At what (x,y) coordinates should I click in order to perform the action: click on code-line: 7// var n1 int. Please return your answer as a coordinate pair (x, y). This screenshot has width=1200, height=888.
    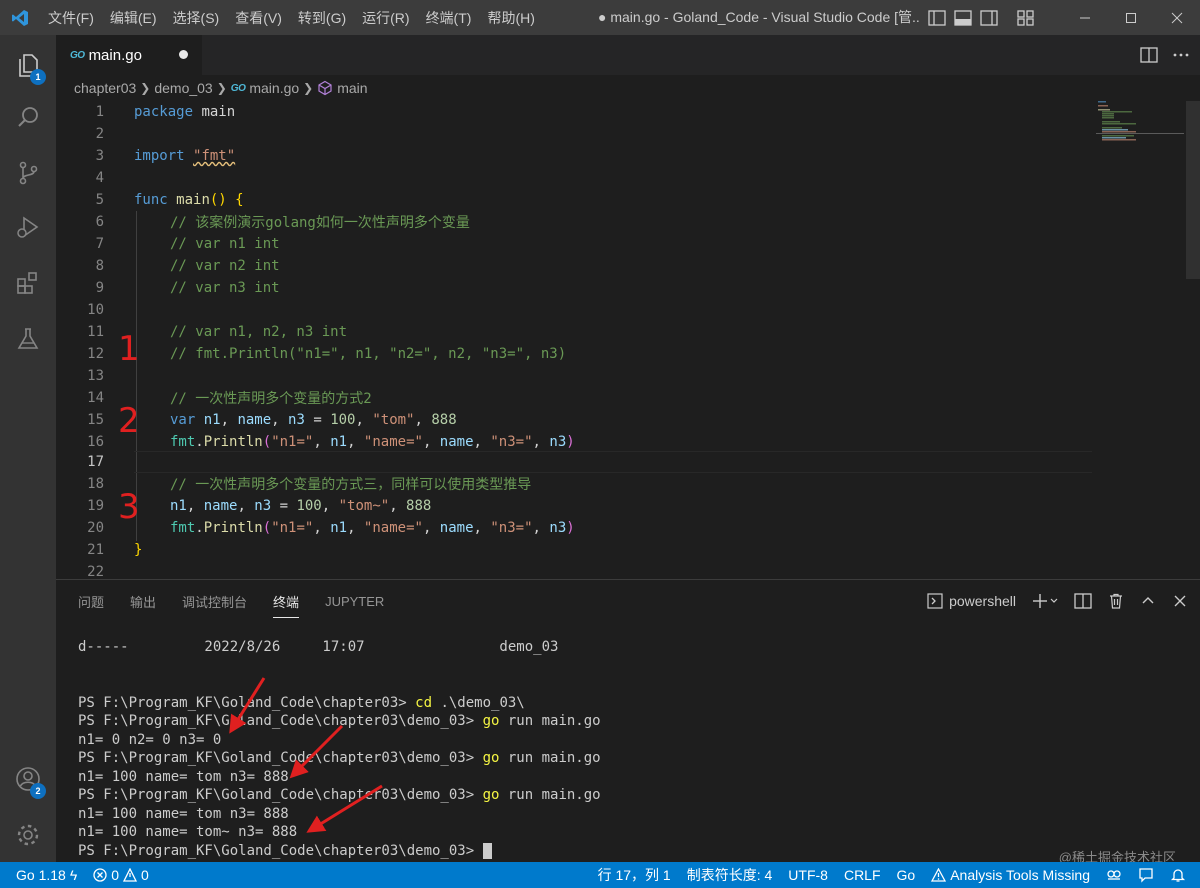
    Looking at the image, I should click on (187, 244).